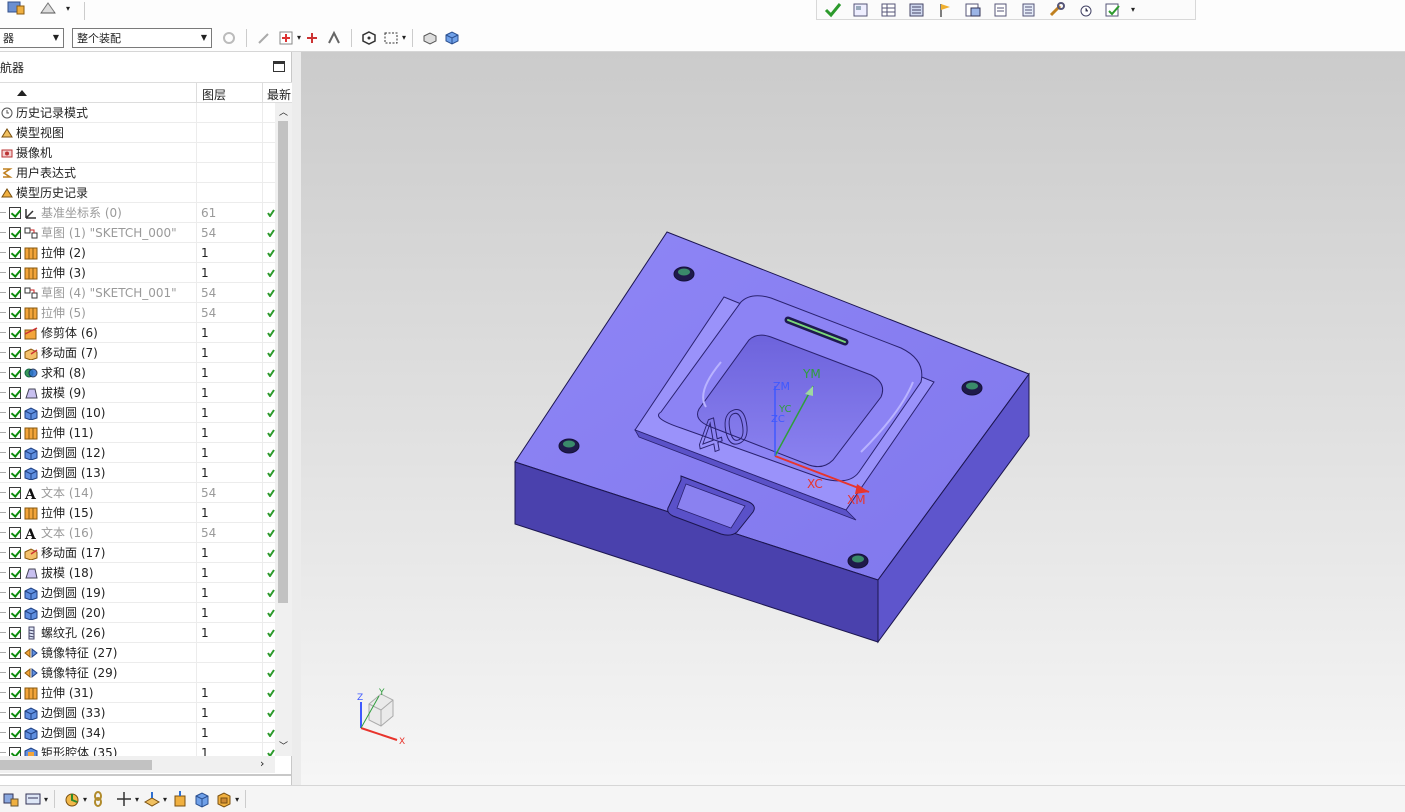  What do you see at coordinates (137, 152) in the screenshot?
I see `tree-node: 摄像机` at bounding box center [137, 152].